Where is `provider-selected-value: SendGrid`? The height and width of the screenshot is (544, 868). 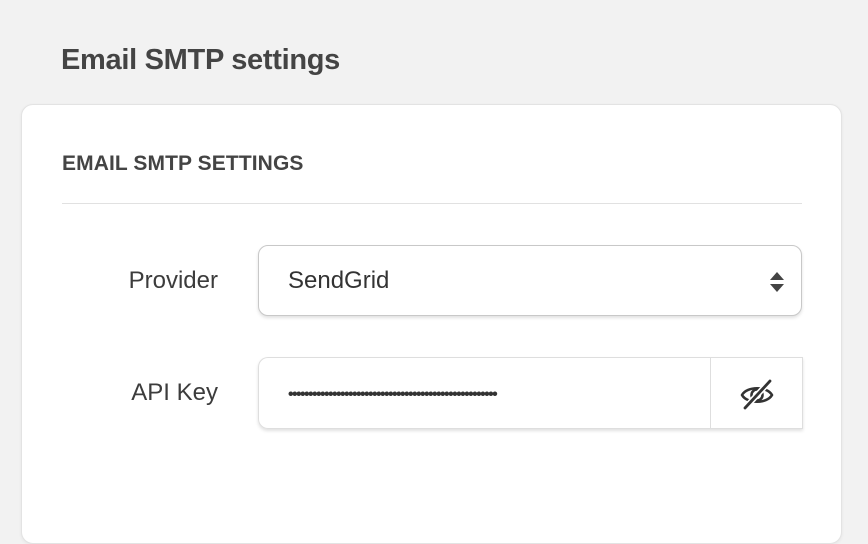 provider-selected-value: SendGrid is located at coordinates (339, 280).